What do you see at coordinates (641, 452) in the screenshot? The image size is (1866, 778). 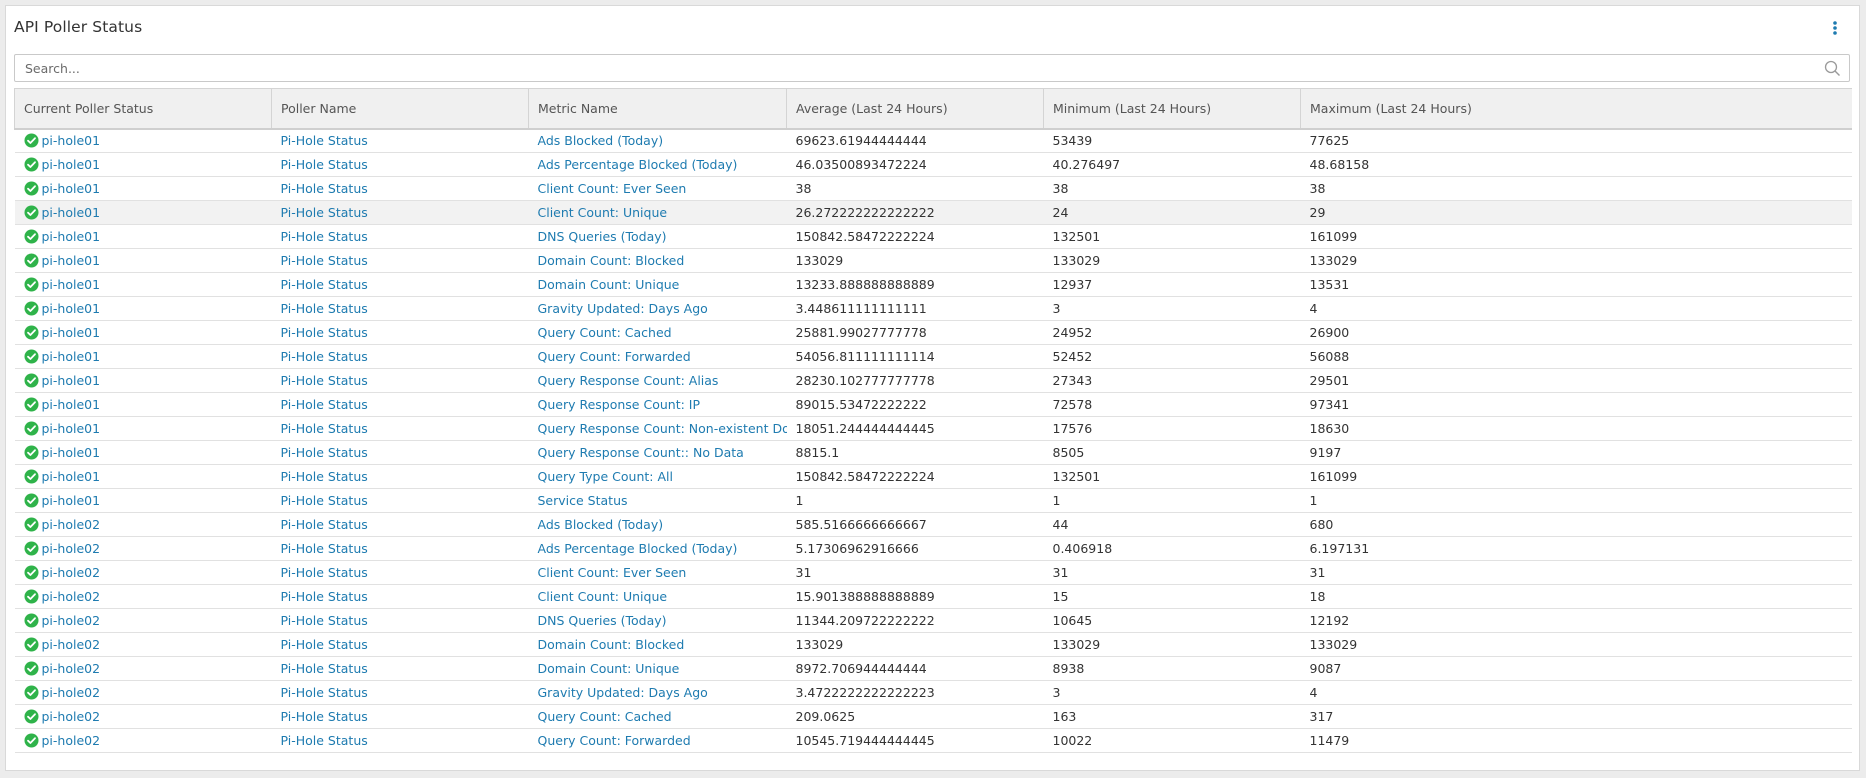 I see `metric-name-link: Query Response Count:: No Data` at bounding box center [641, 452].